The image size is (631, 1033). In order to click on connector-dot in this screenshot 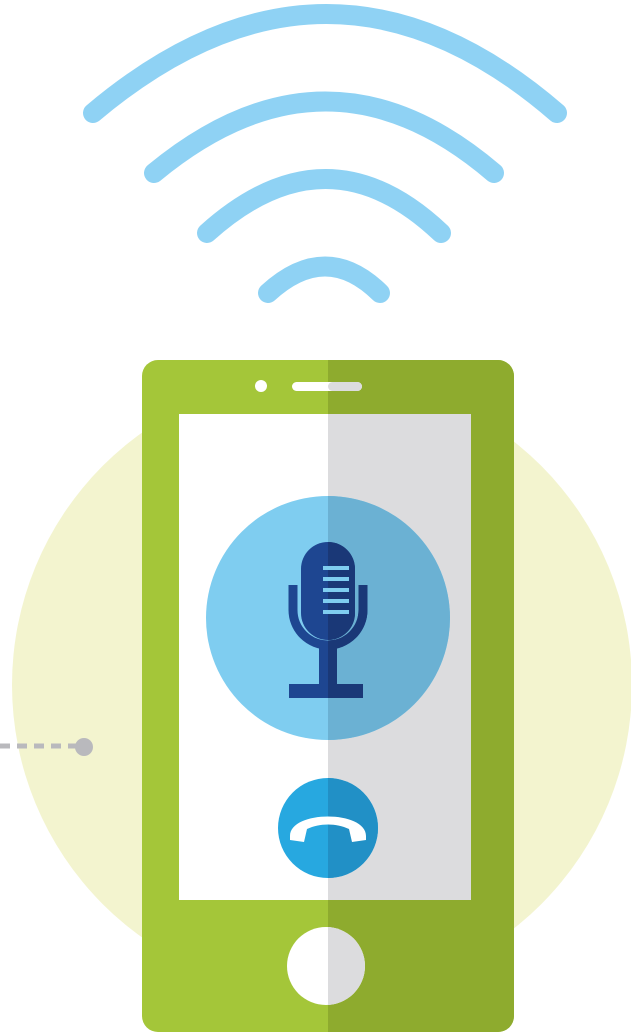, I will do `click(84, 747)`.